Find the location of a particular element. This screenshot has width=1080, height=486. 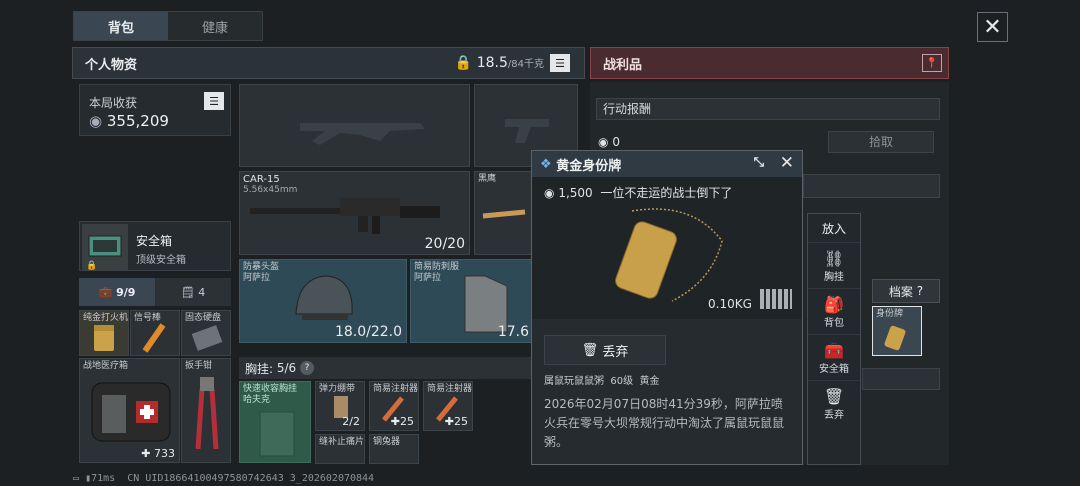

helmet-slot: 防暴头盔 阿萨拉 18.0/22.0 is located at coordinates (323, 301).